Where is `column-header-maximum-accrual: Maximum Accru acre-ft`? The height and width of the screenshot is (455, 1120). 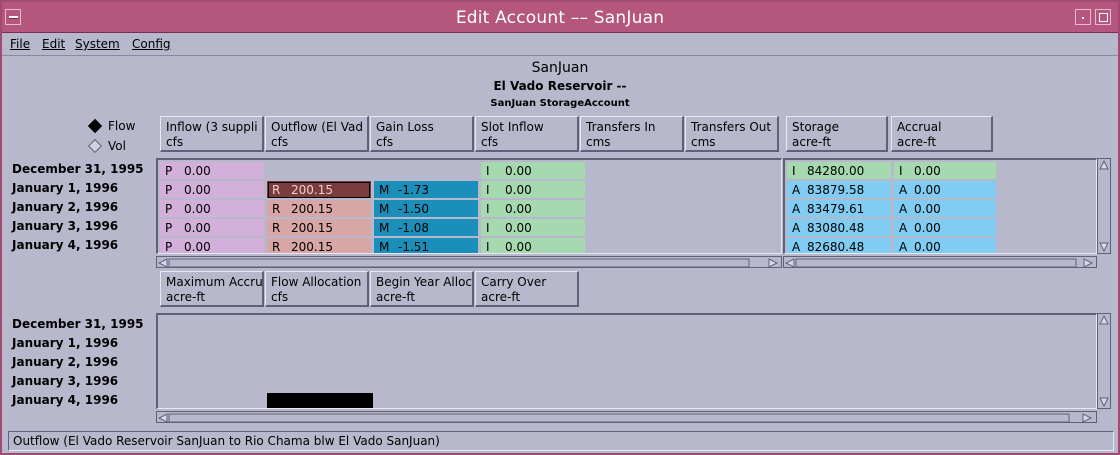
column-header-maximum-accrual: Maximum Accru acre-ft is located at coordinates (212, 289).